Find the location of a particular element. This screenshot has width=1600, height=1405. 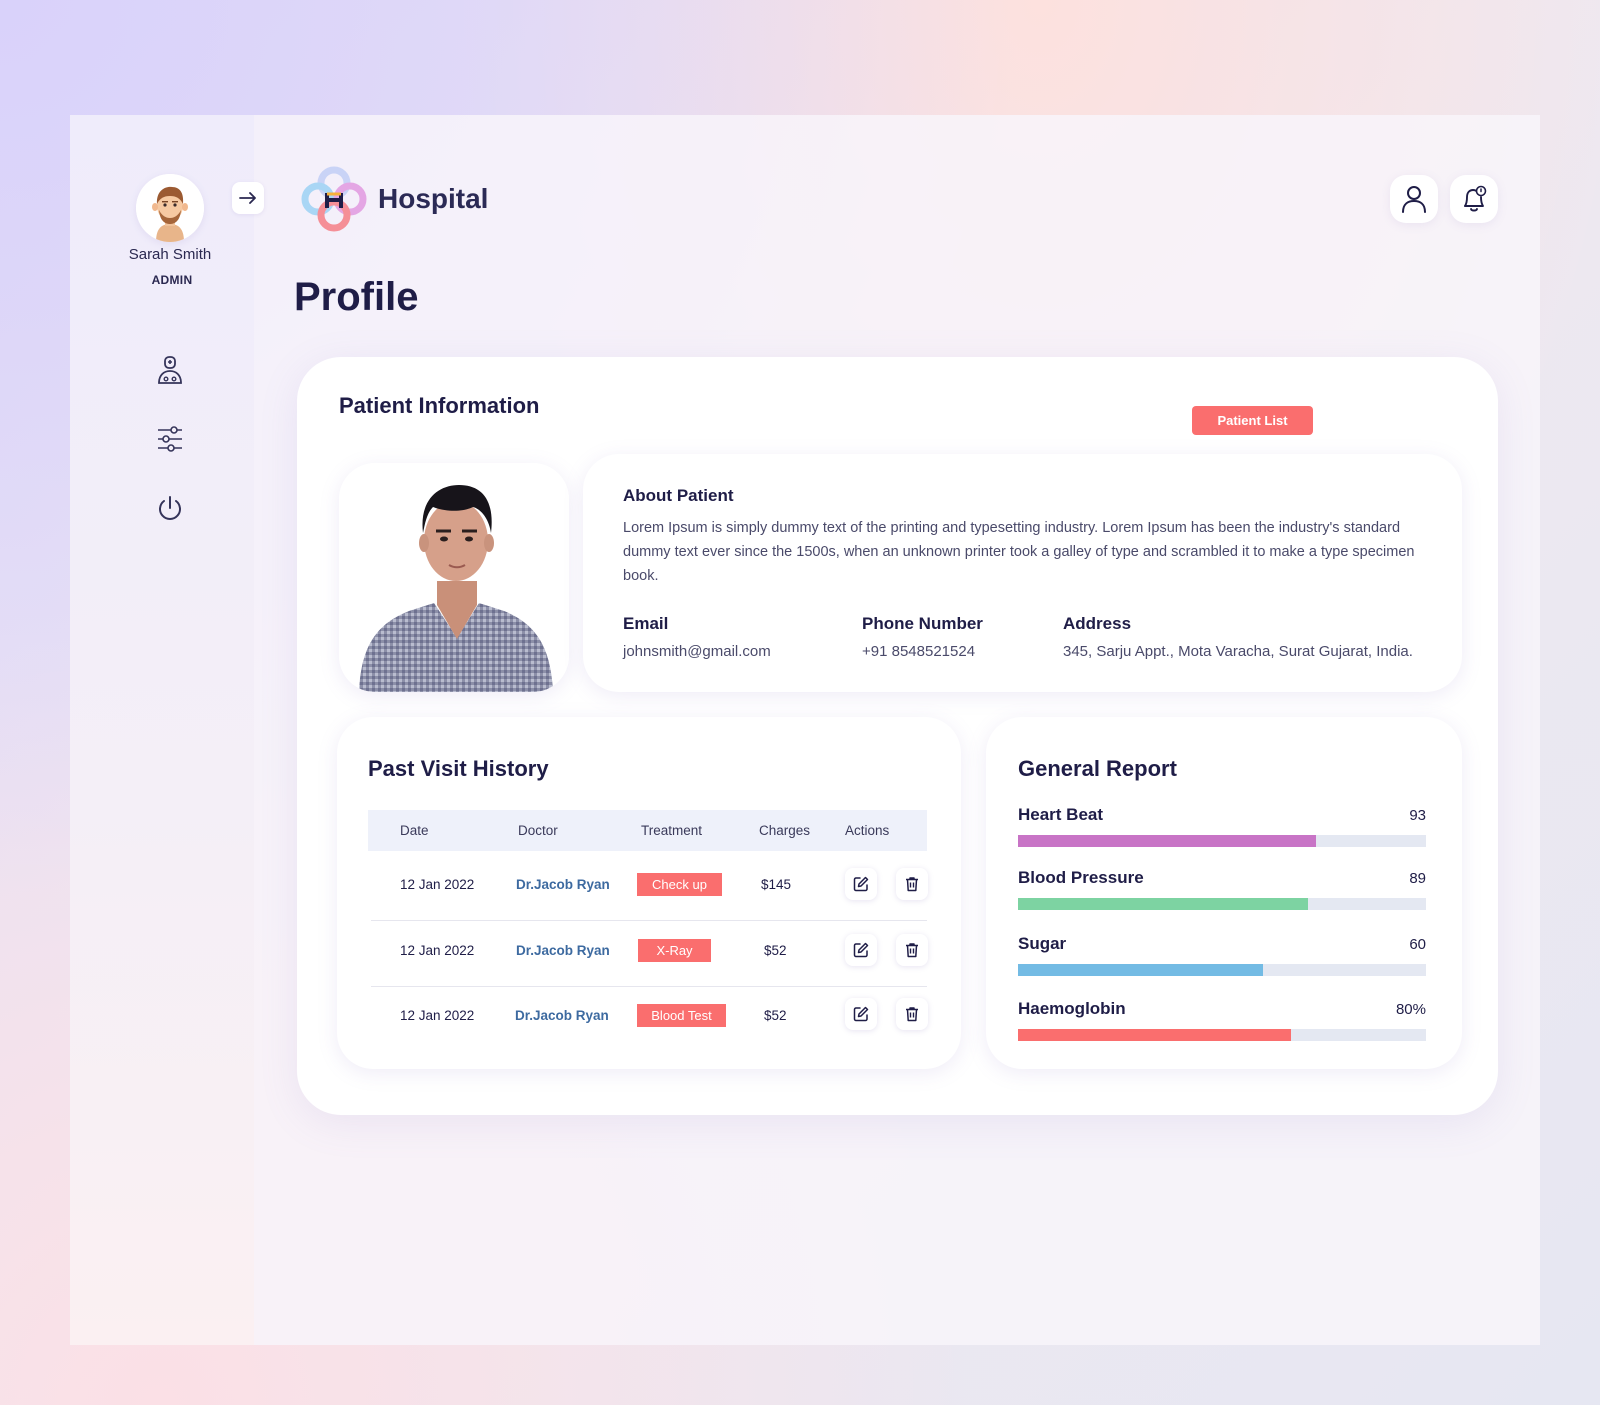

profile-button is located at coordinates (1414, 199).